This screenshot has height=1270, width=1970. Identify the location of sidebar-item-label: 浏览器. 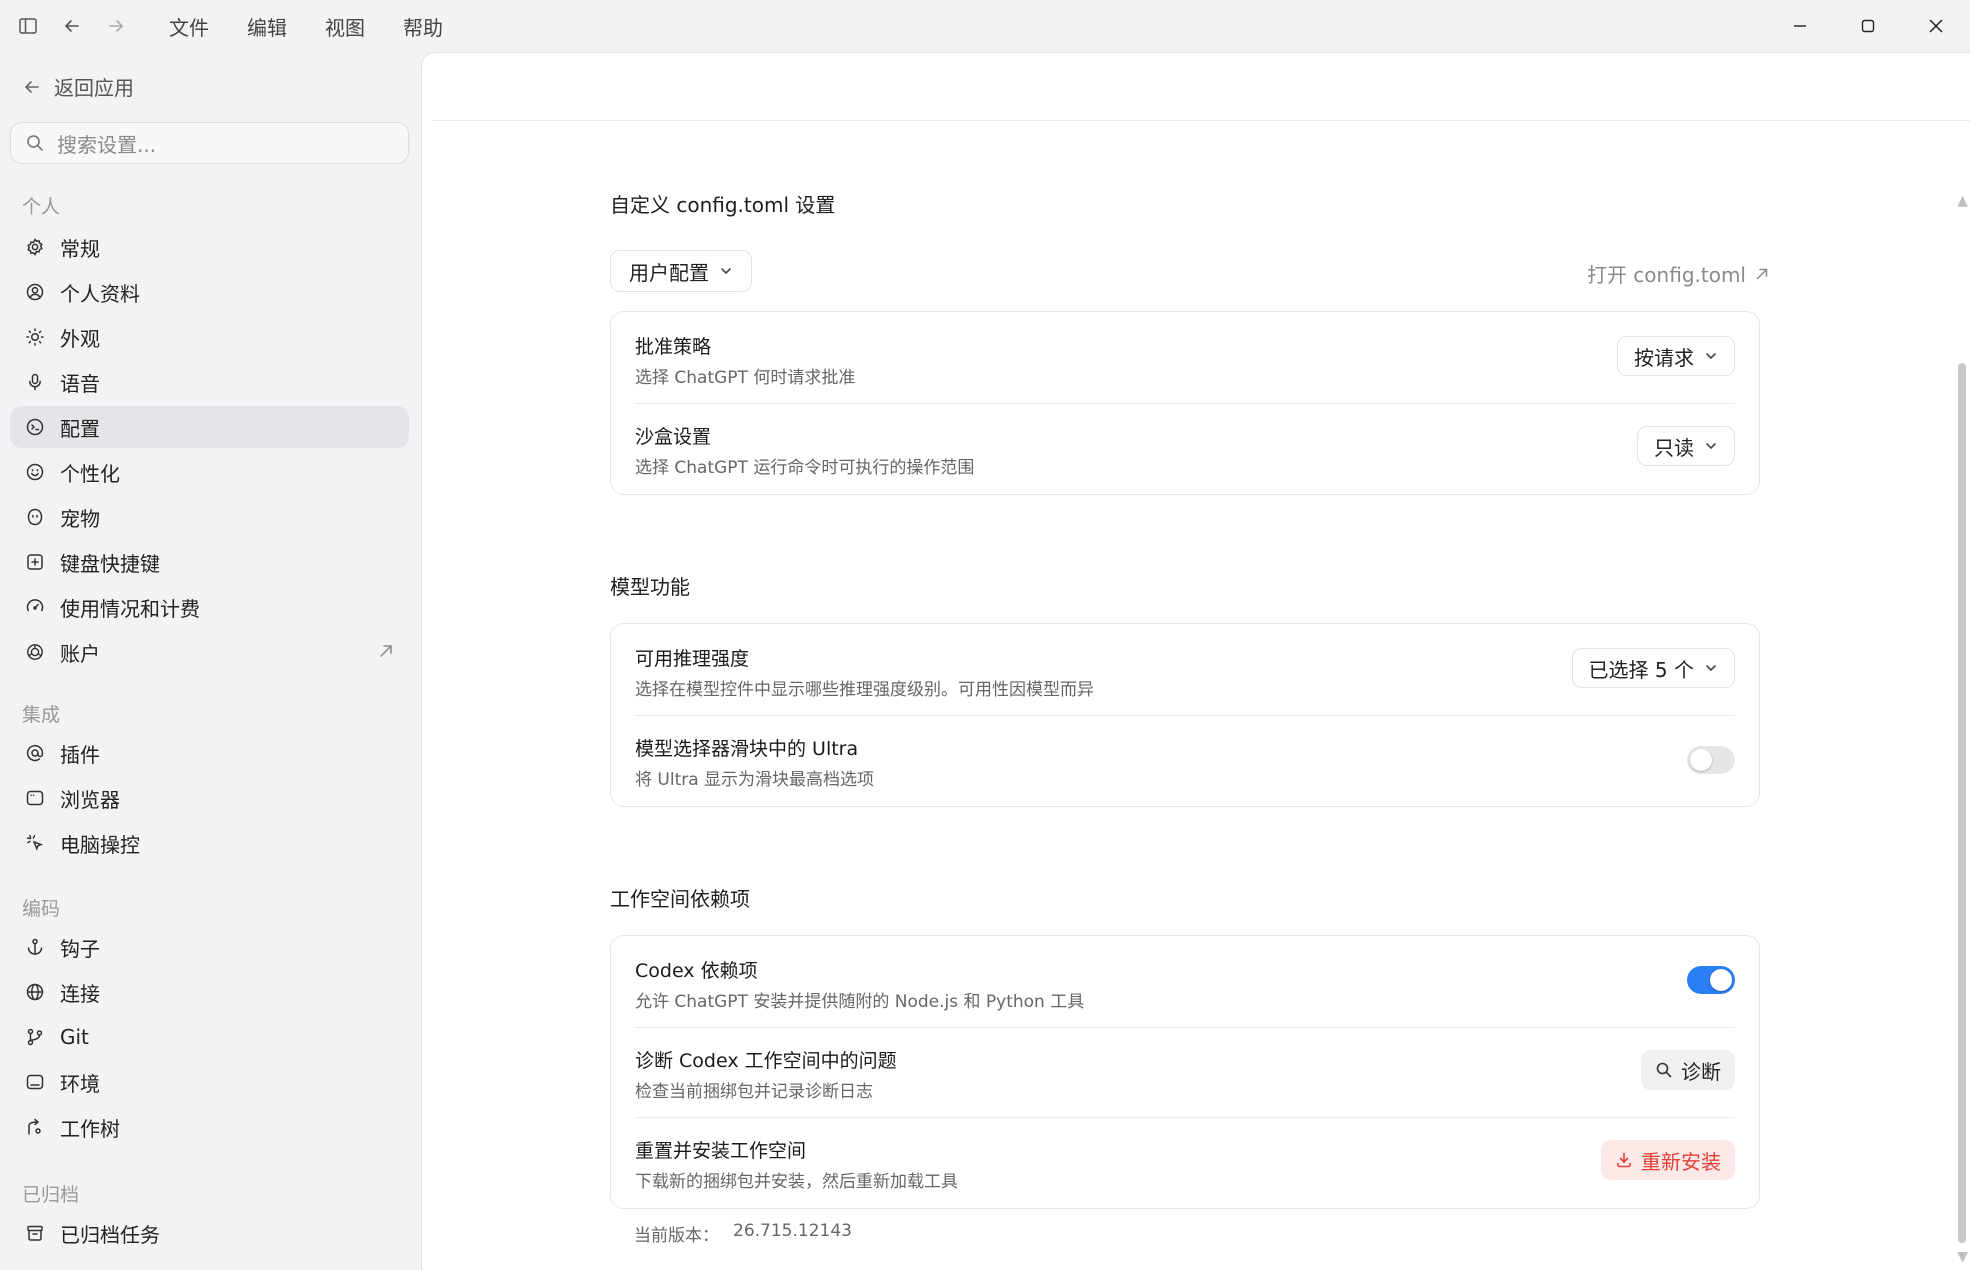
(90, 799).